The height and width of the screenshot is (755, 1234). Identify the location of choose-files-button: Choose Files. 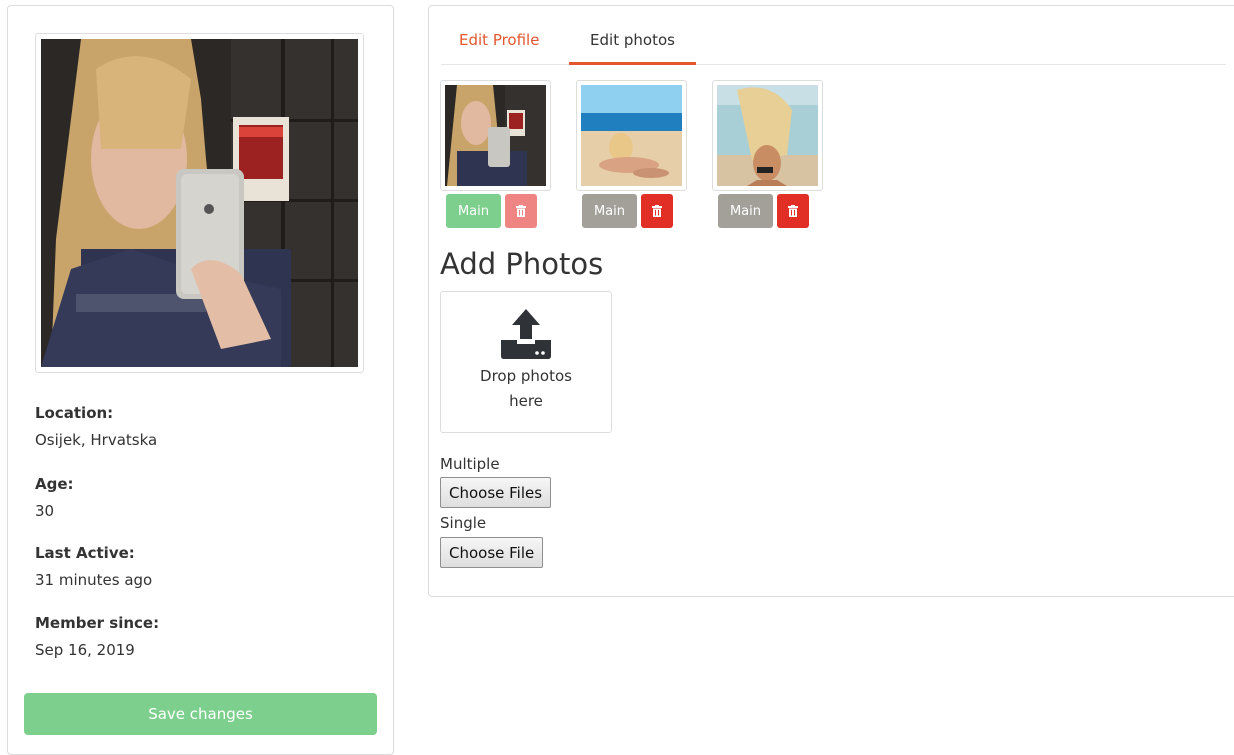
(496, 492).